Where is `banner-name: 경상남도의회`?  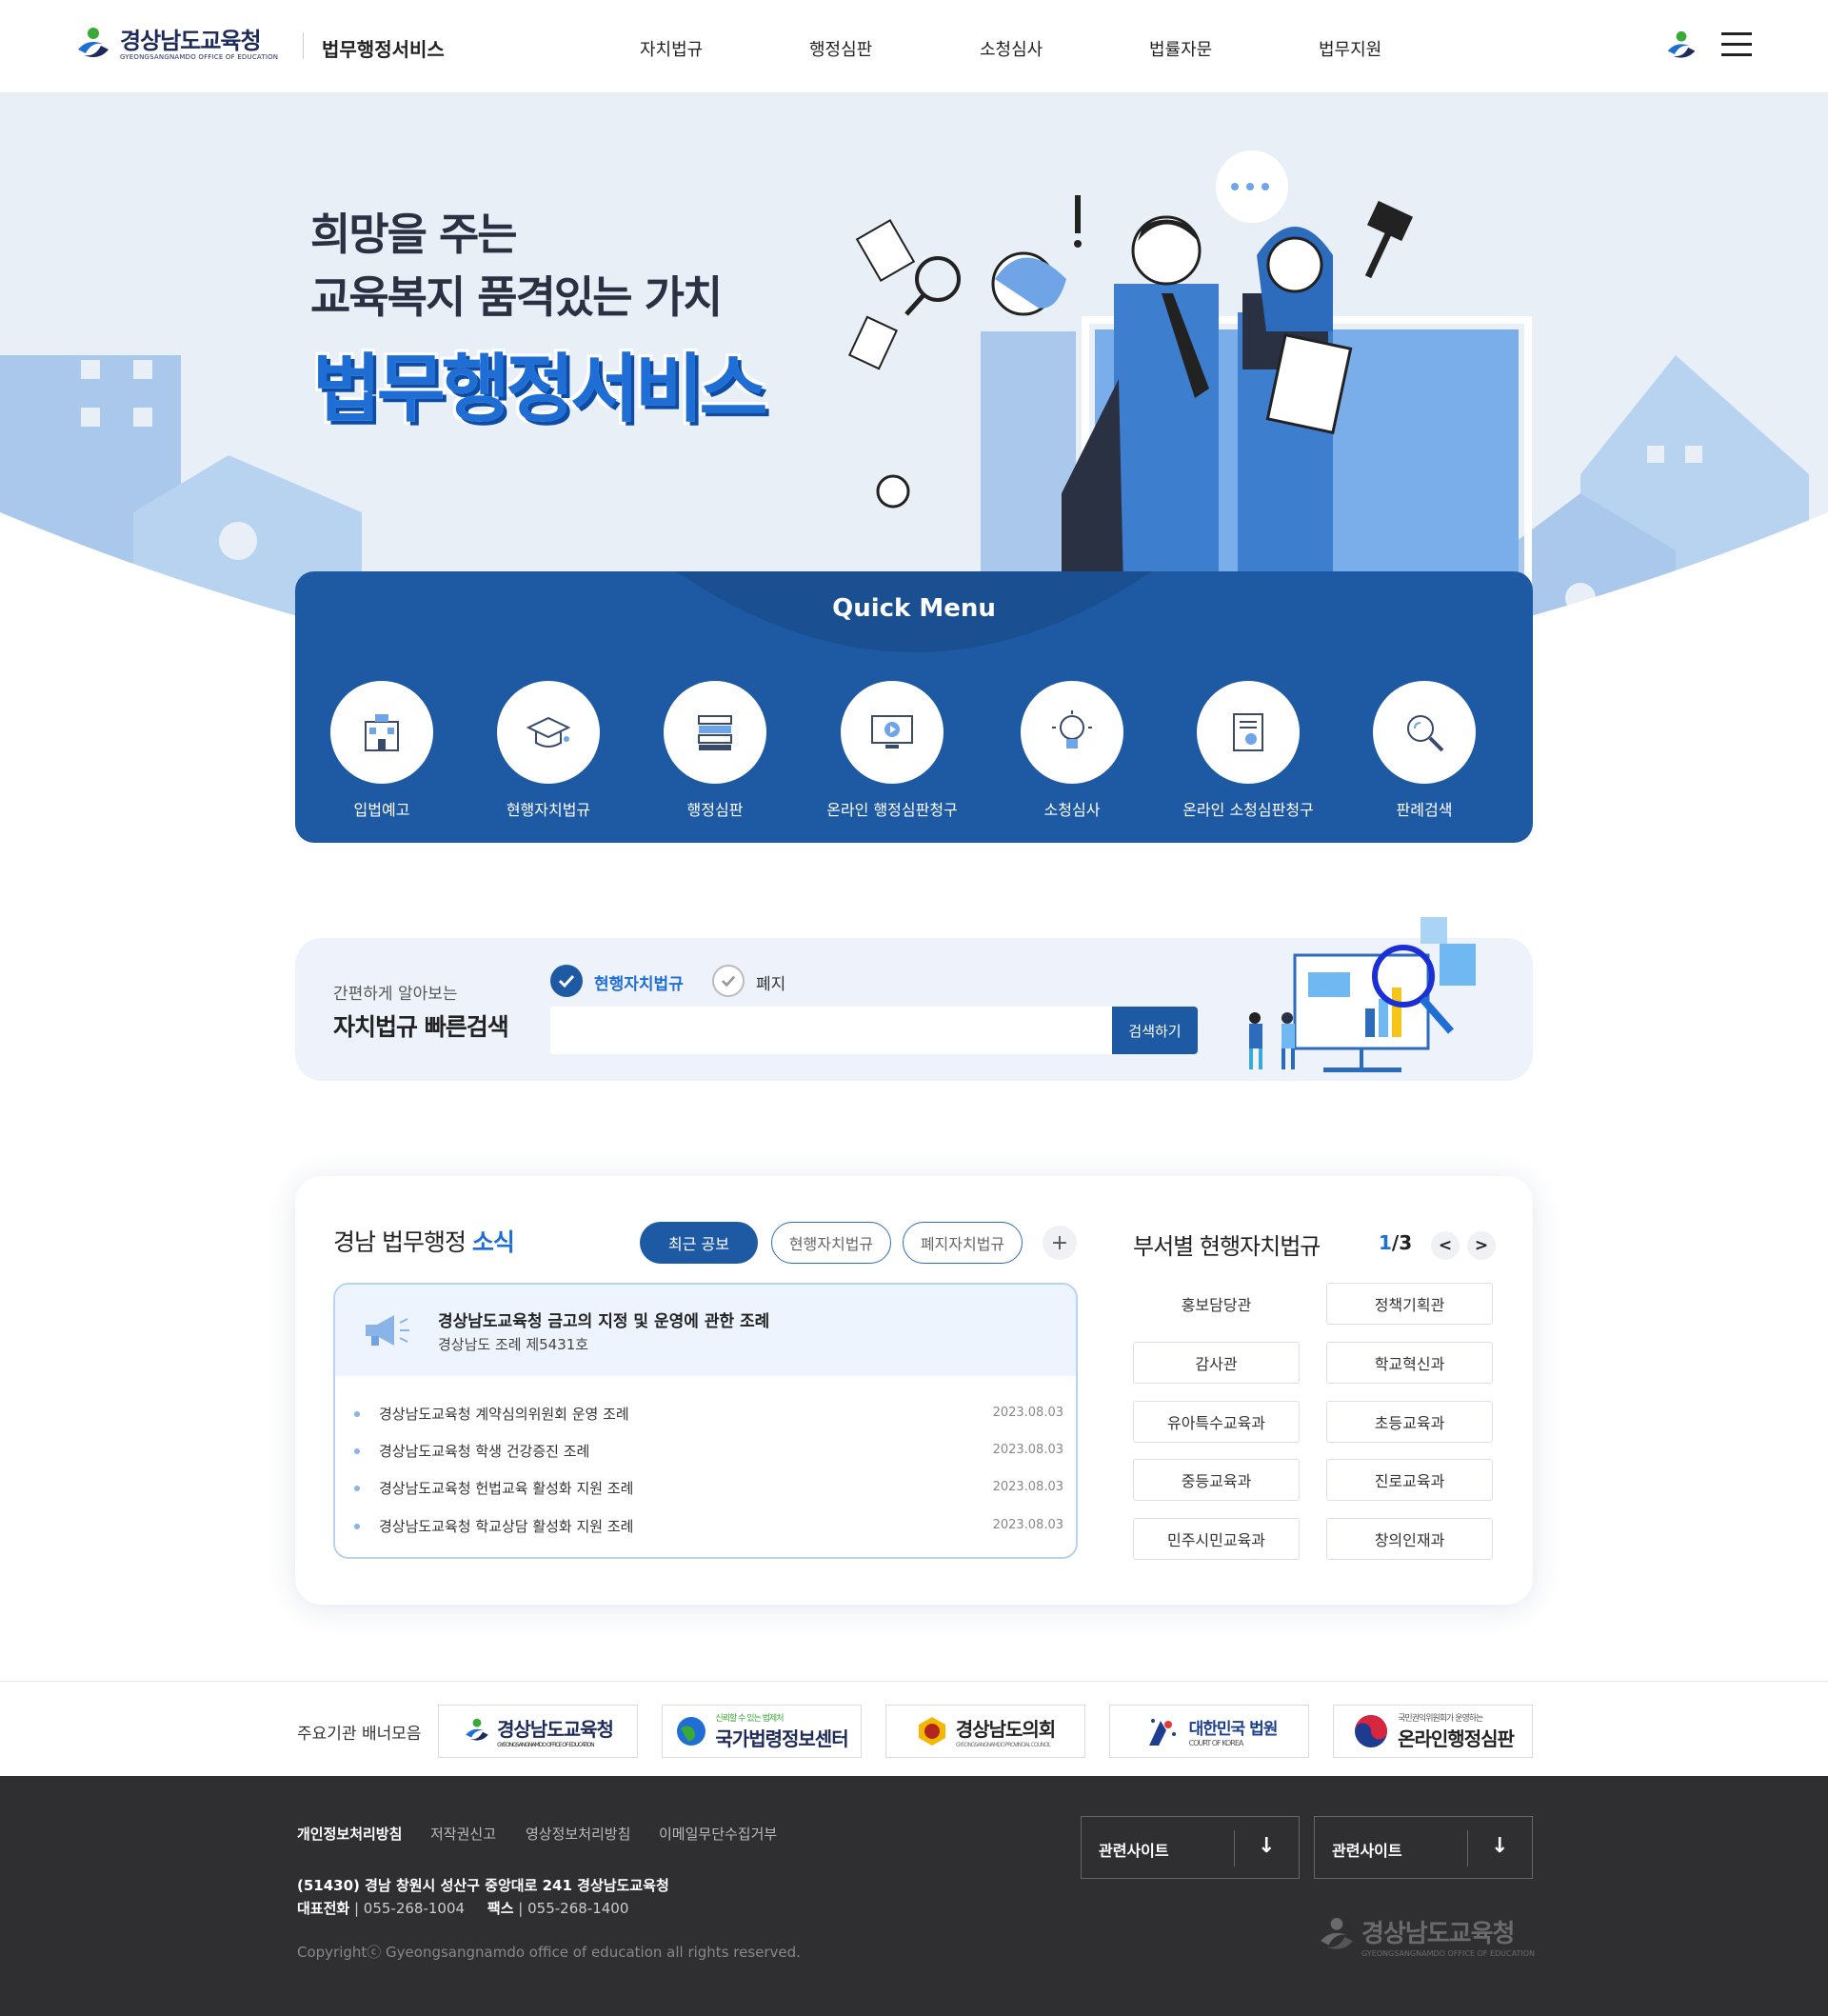
banner-name: 경상남도의회 is located at coordinates (1005, 1729).